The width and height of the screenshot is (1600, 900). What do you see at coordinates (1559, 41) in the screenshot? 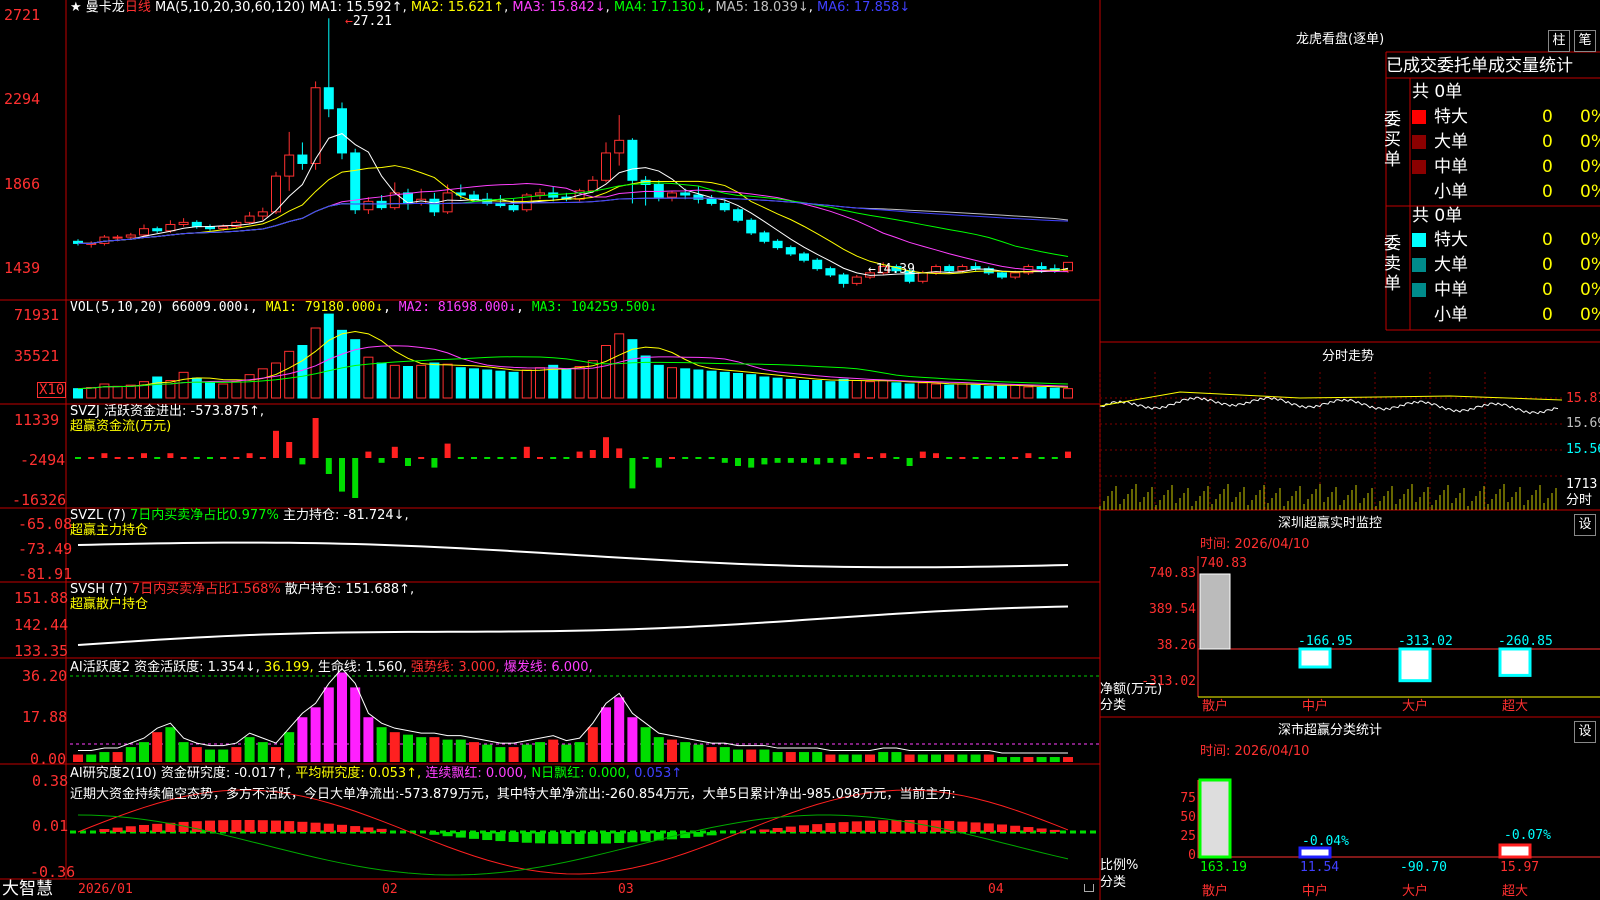
I see `bar-mode-button: 柱` at bounding box center [1559, 41].